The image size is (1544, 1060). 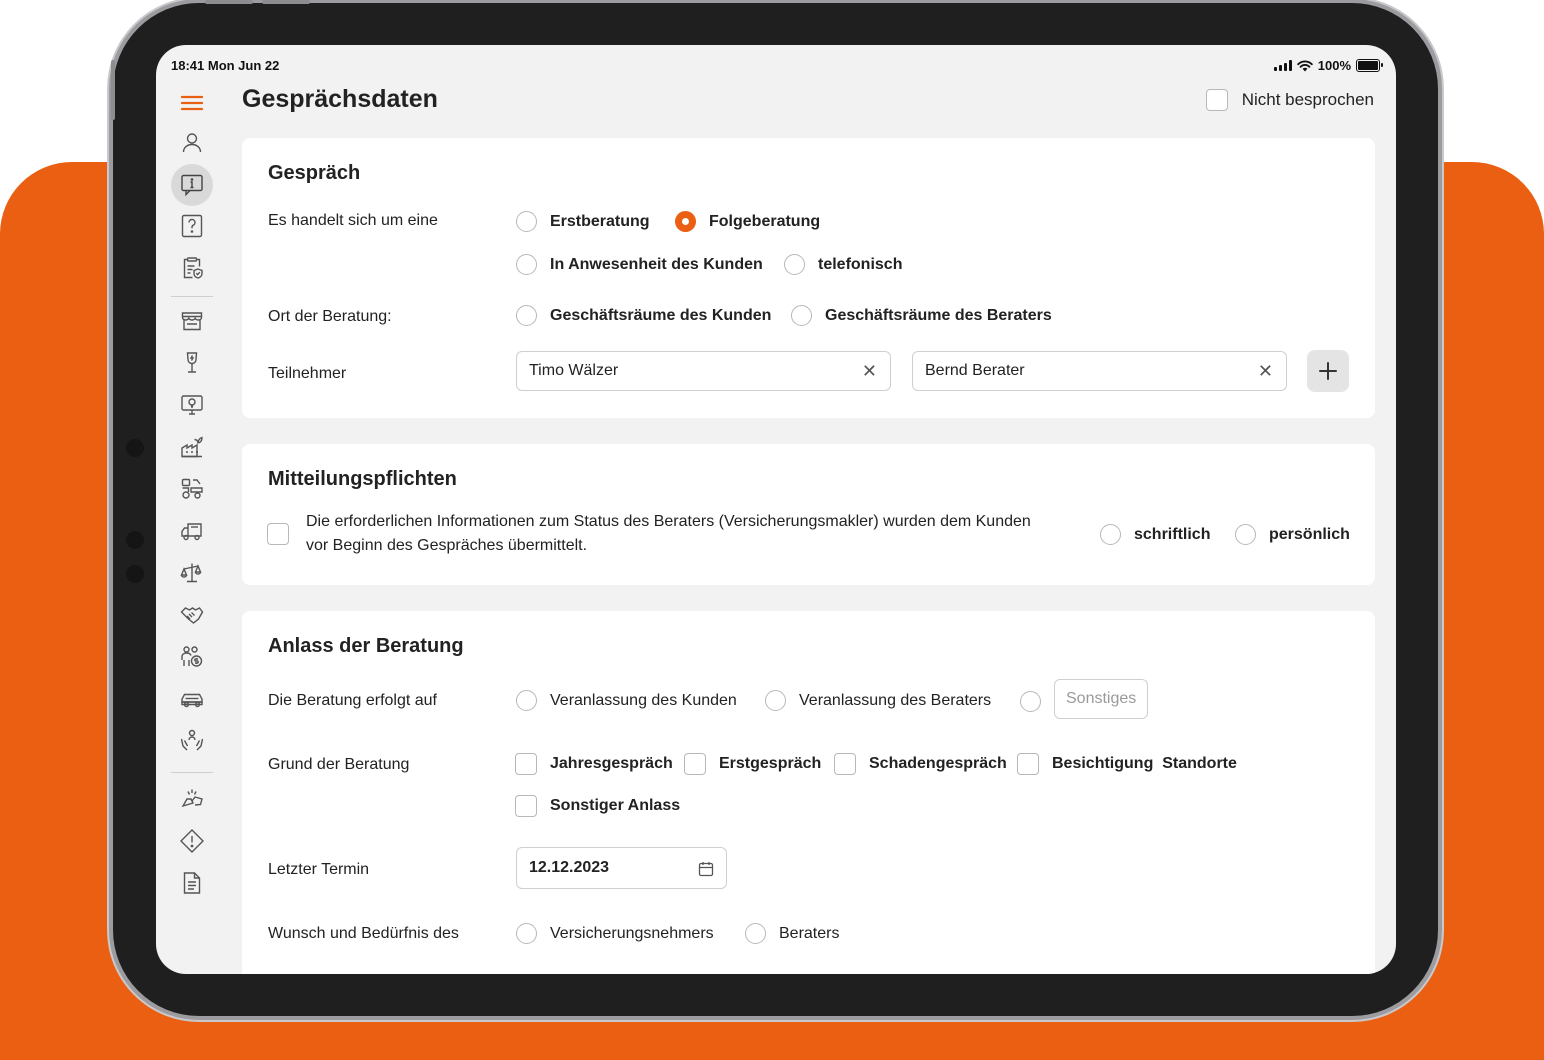 I want to click on info-chat-icon, so click(x=192, y=185).